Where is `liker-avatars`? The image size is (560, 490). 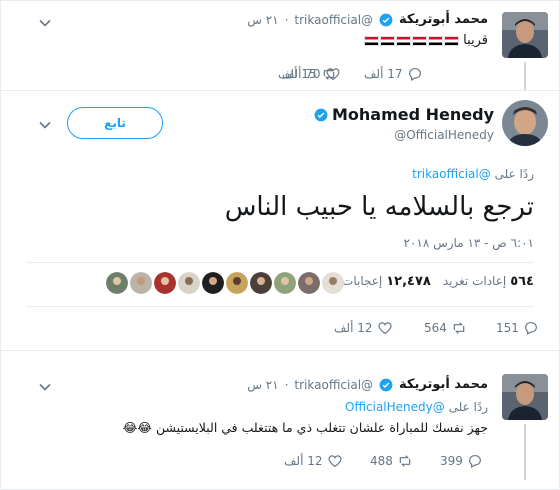
liker-avatars is located at coordinates (225, 283).